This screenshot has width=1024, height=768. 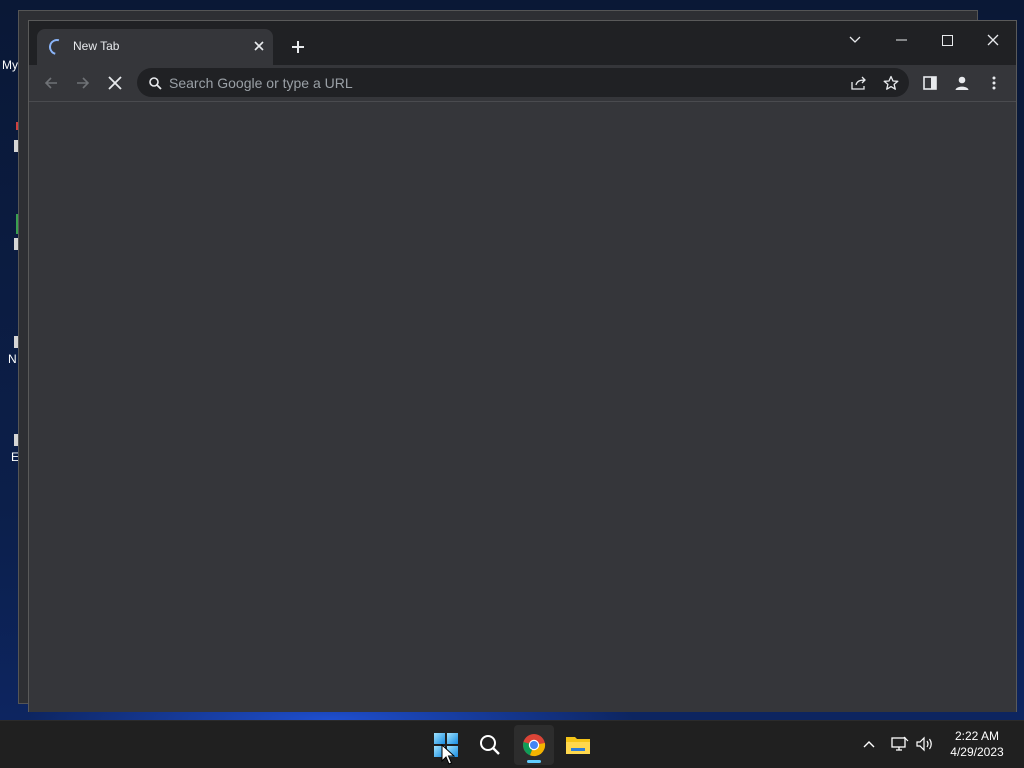 I want to click on arrow-right-icon, so click(x=83, y=83).